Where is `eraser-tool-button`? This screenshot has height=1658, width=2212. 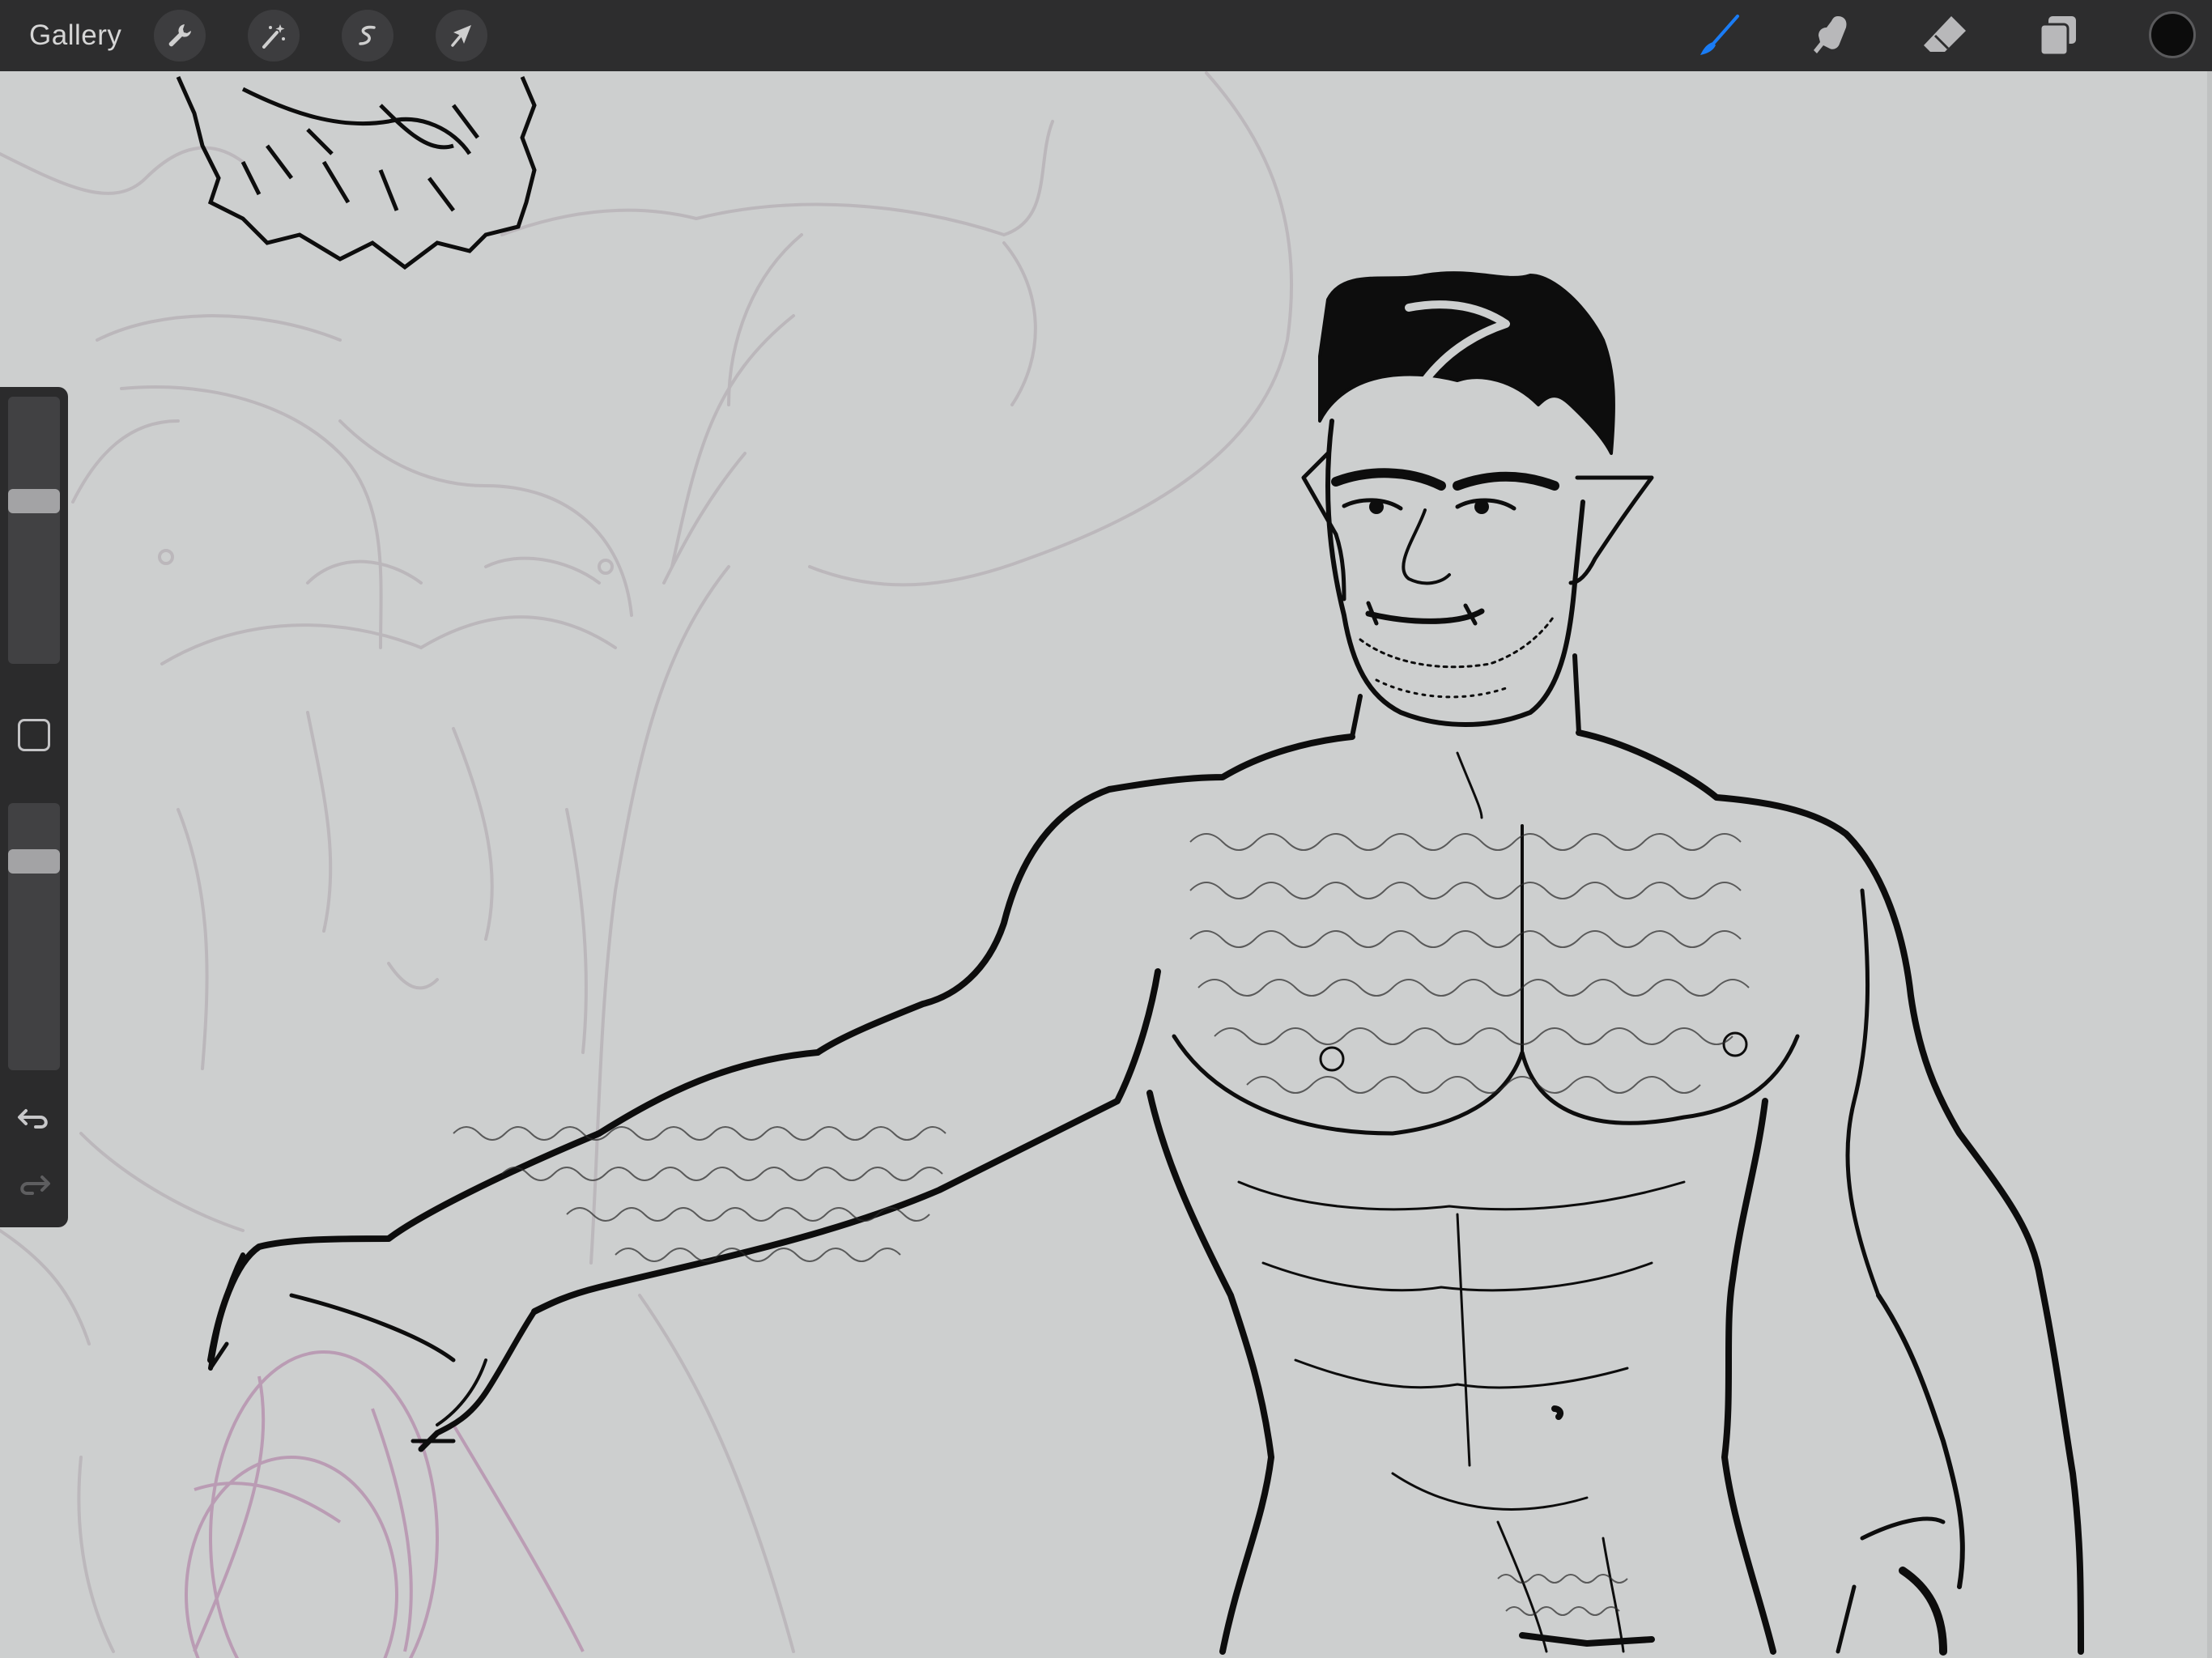 eraser-tool-button is located at coordinates (1945, 35).